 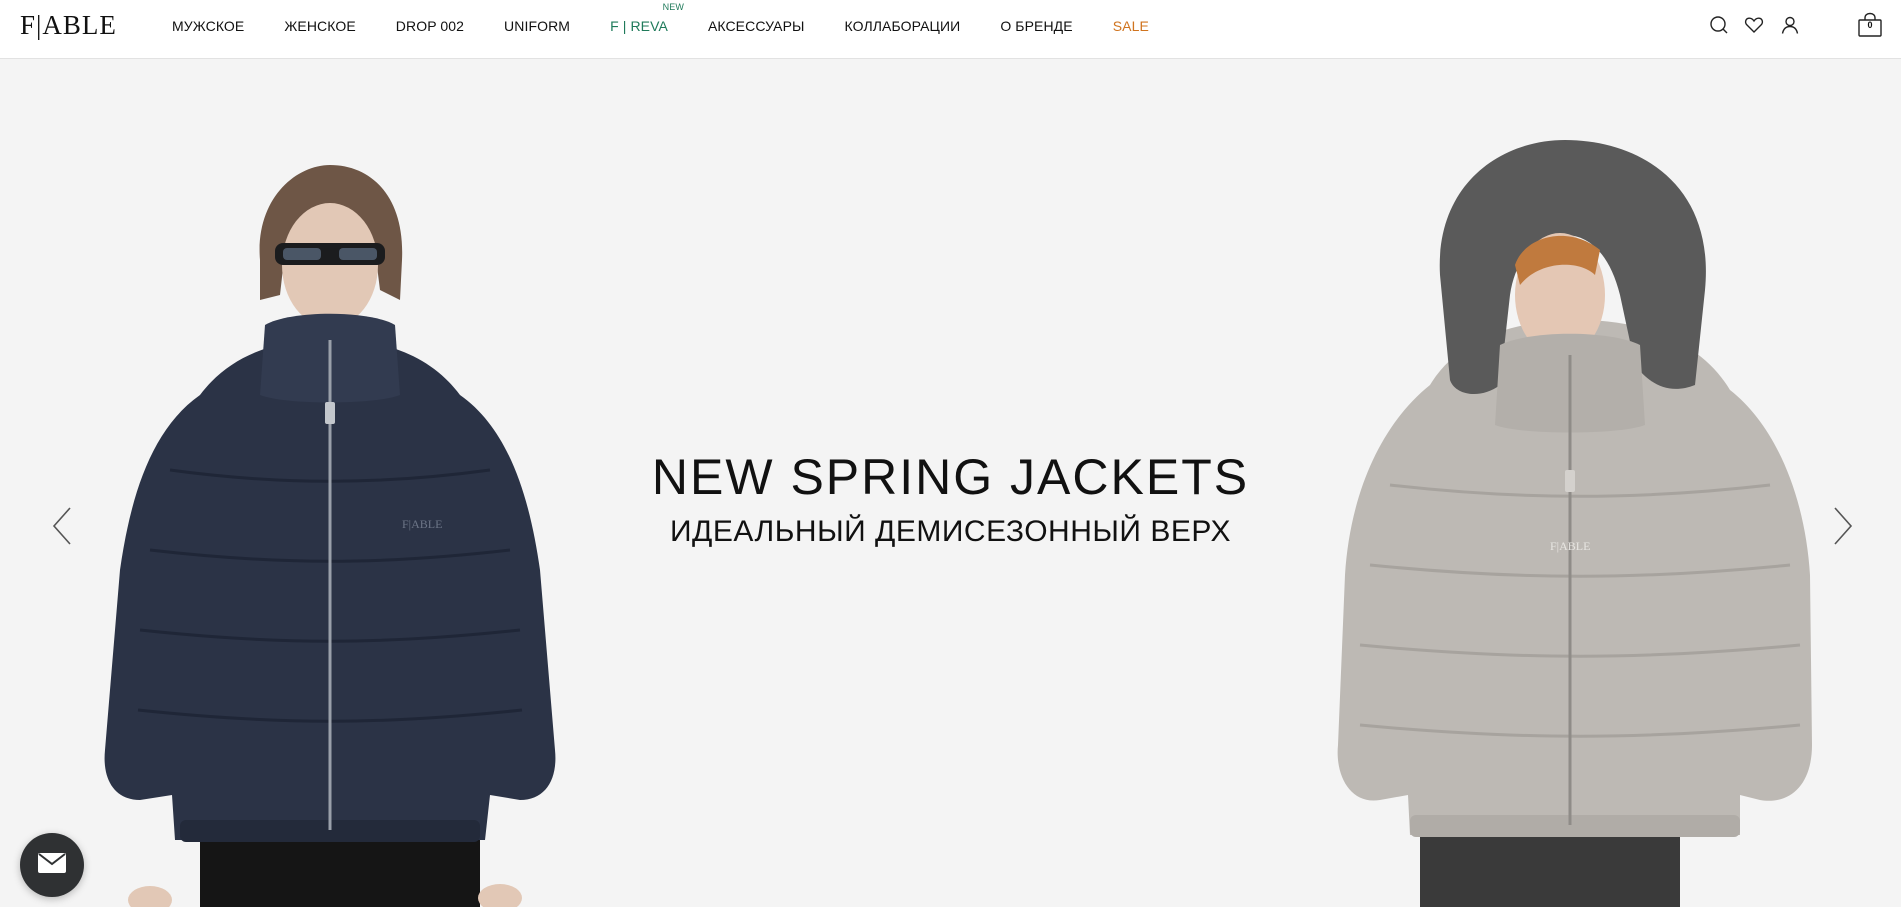 What do you see at coordinates (319, 26) in the screenshot?
I see `nav-item-womens: ЖЕНСКОЕ` at bounding box center [319, 26].